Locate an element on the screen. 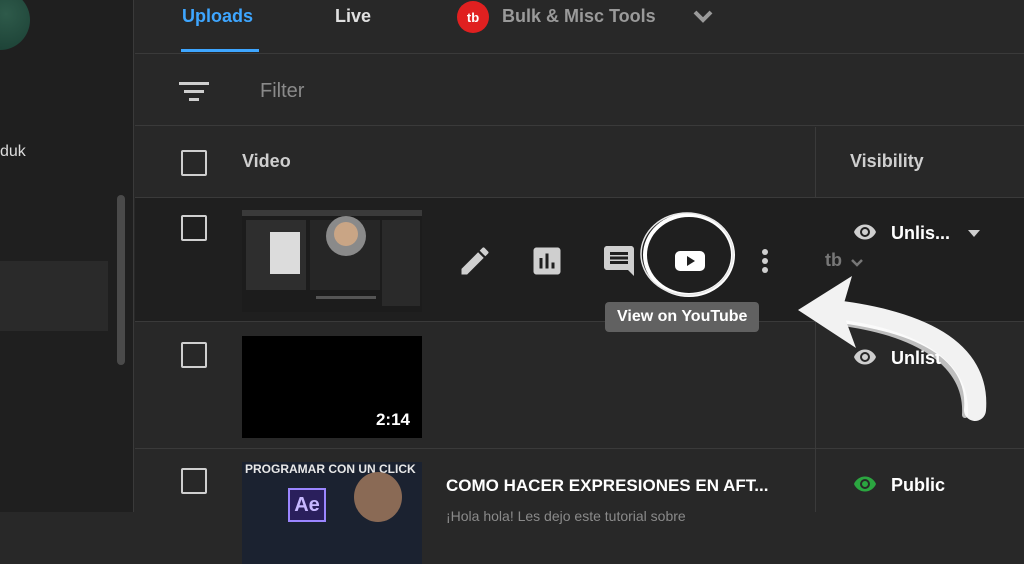  after-effects-logo: Ae is located at coordinates (307, 505).